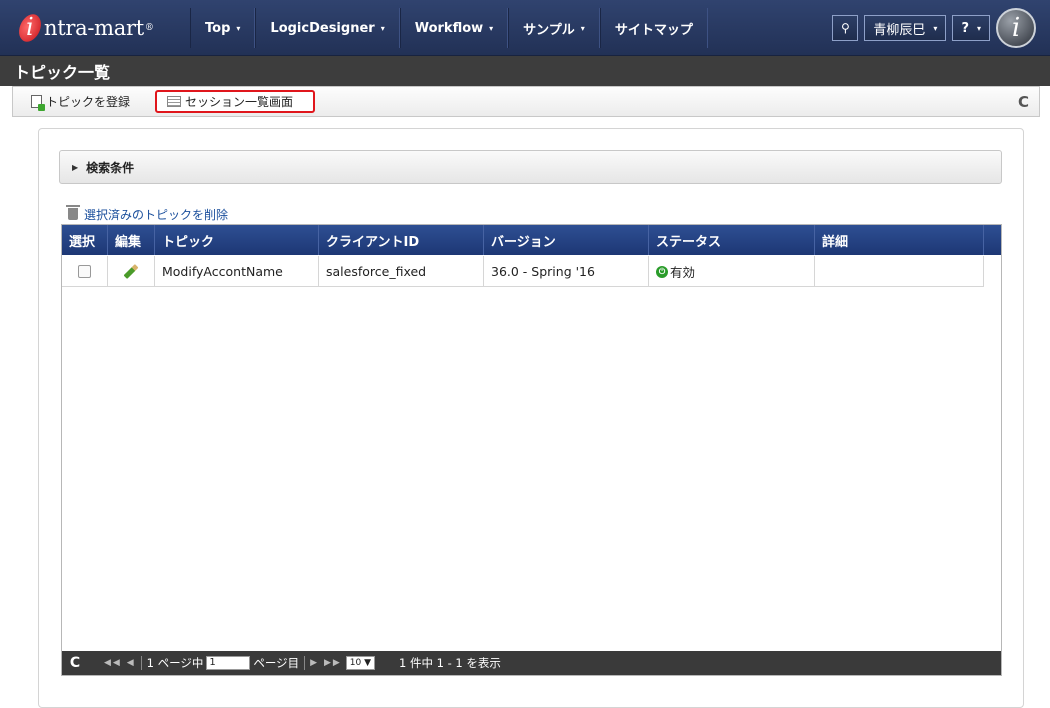 Image resolution: width=1050 pixels, height=708 pixels. I want to click on toolbar: トピックを登録 セッション一覧画面 C, so click(526, 101).